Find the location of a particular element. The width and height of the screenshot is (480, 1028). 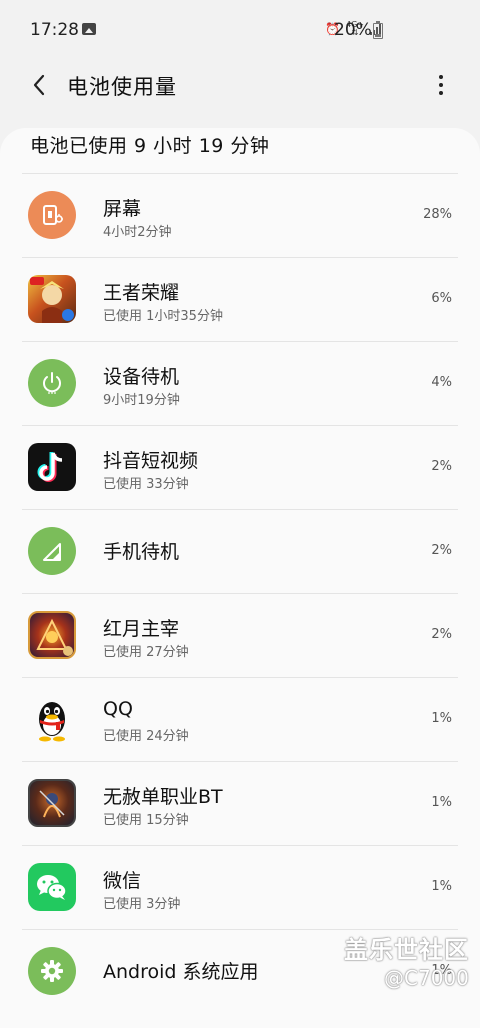

usage-row-qq: QQ 已使用 24分钟 1% is located at coordinates (240, 719).